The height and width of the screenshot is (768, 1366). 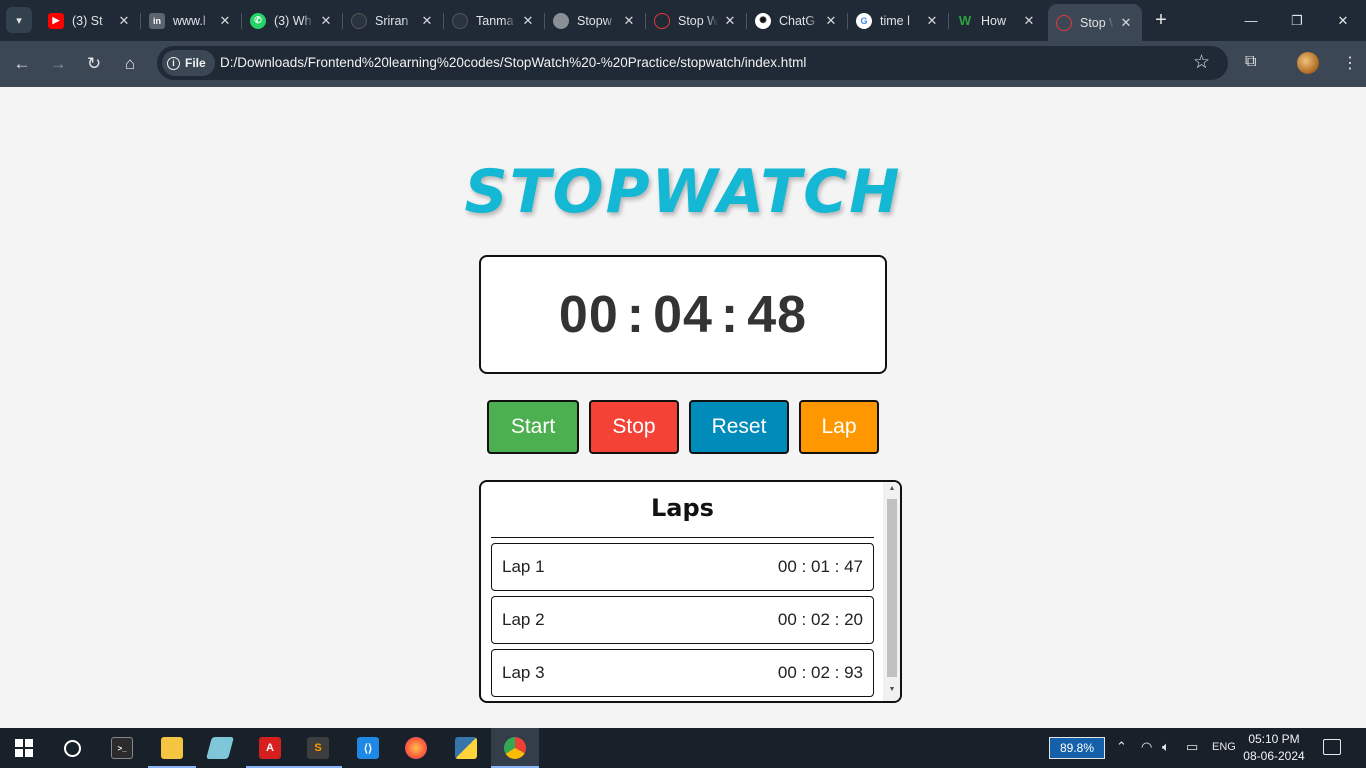 I want to click on battery-indicator: 89.8%, so click(x=1077, y=748).